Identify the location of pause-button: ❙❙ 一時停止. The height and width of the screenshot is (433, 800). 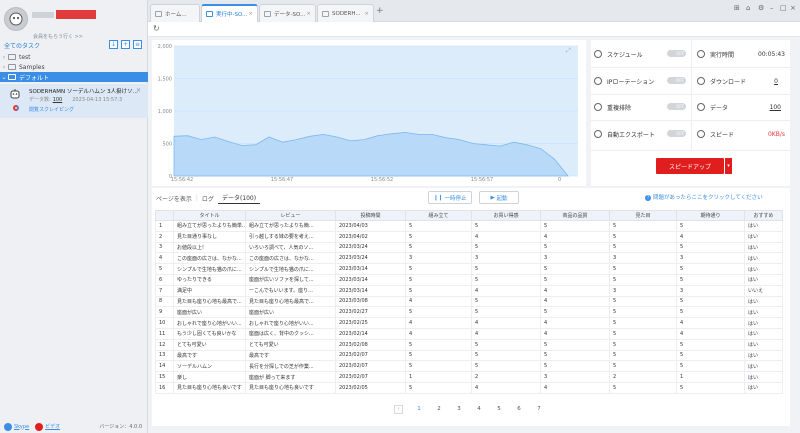
(450, 197).